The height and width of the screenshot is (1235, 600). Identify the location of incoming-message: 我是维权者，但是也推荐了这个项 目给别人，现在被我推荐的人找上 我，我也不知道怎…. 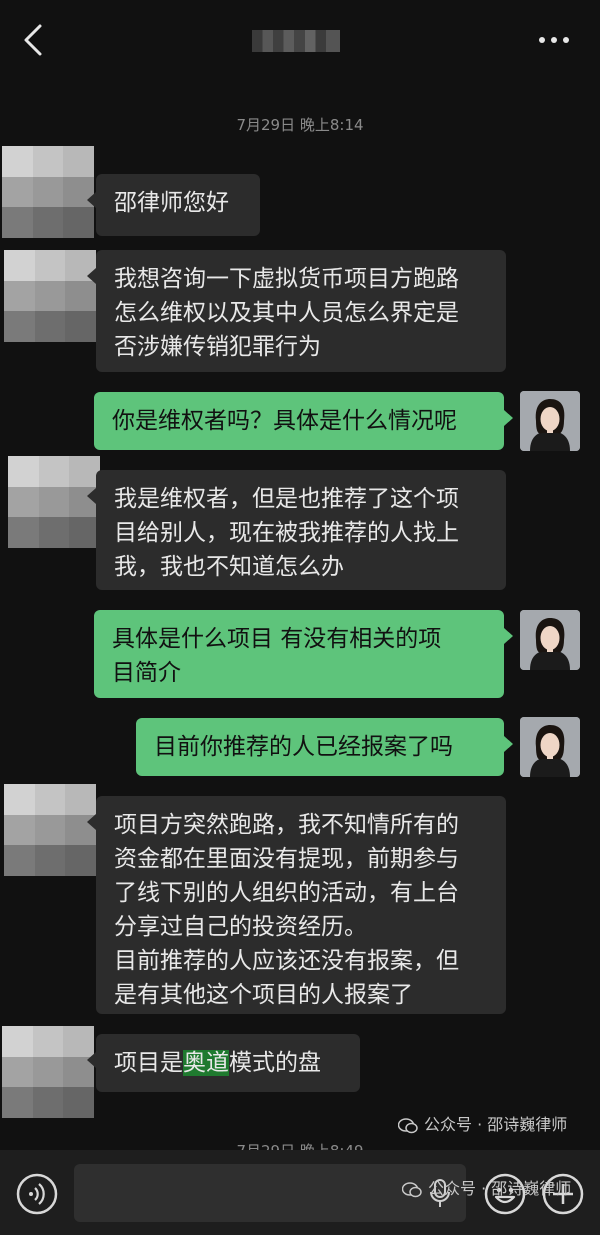
(296, 530).